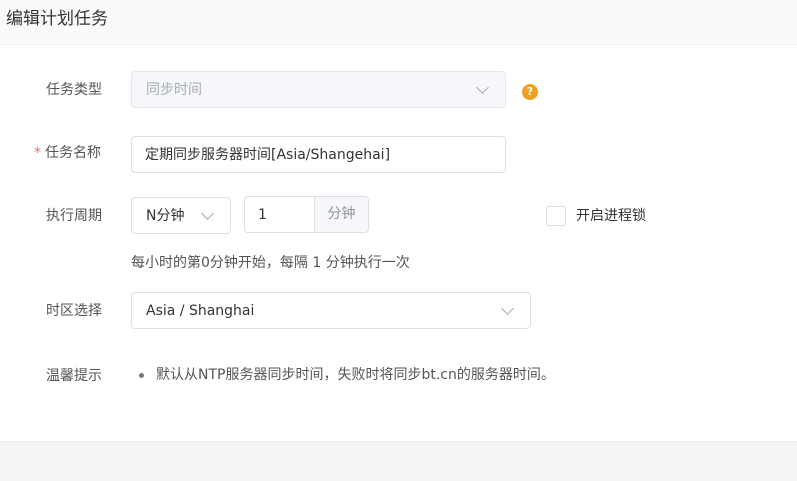 The image size is (797, 481). I want to click on task-name-input: 定期同步服务器时间[Asia/Shangehai], so click(318, 154).